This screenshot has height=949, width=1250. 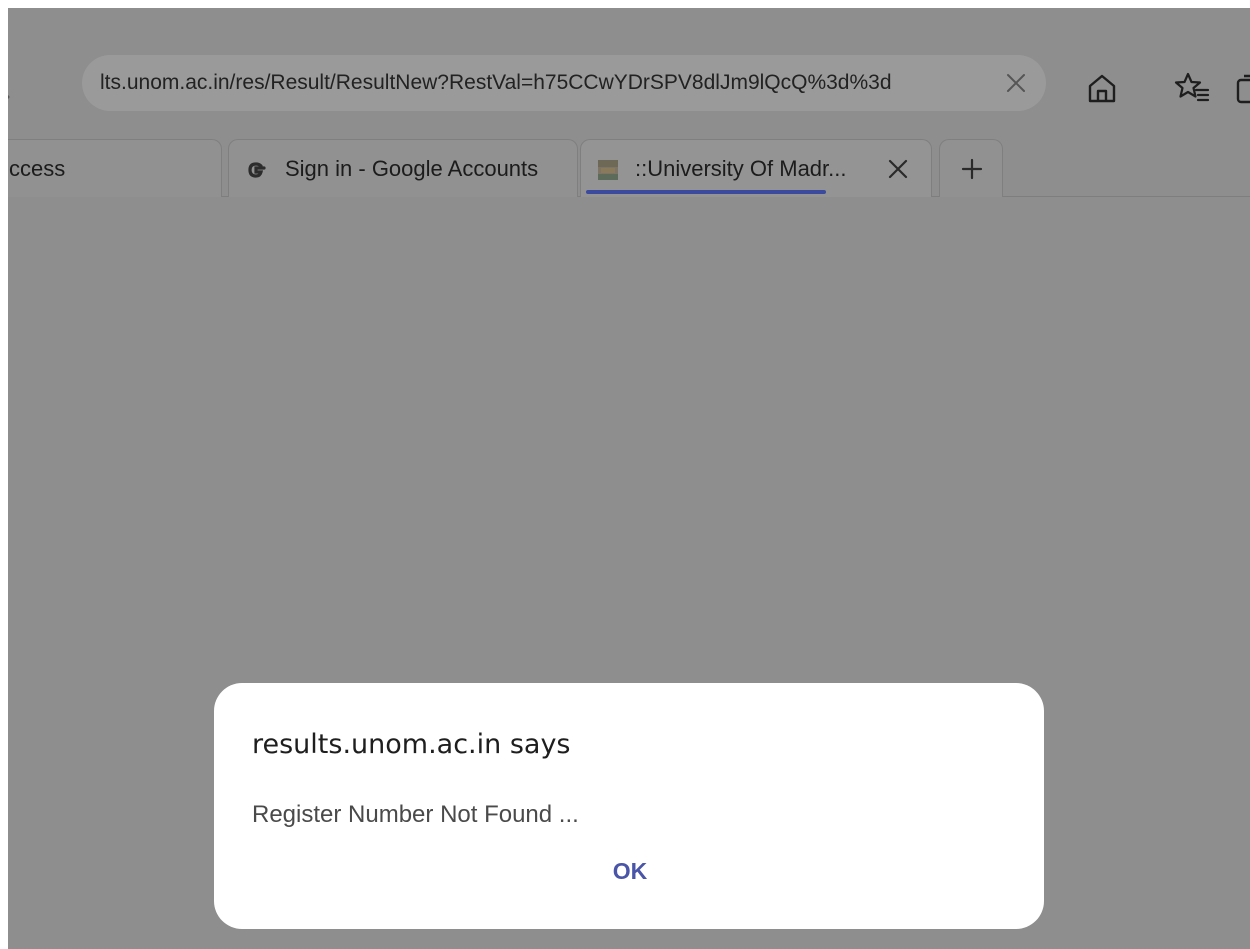 What do you see at coordinates (37, 168) in the screenshot?
I see `tab-label: ccess` at bounding box center [37, 168].